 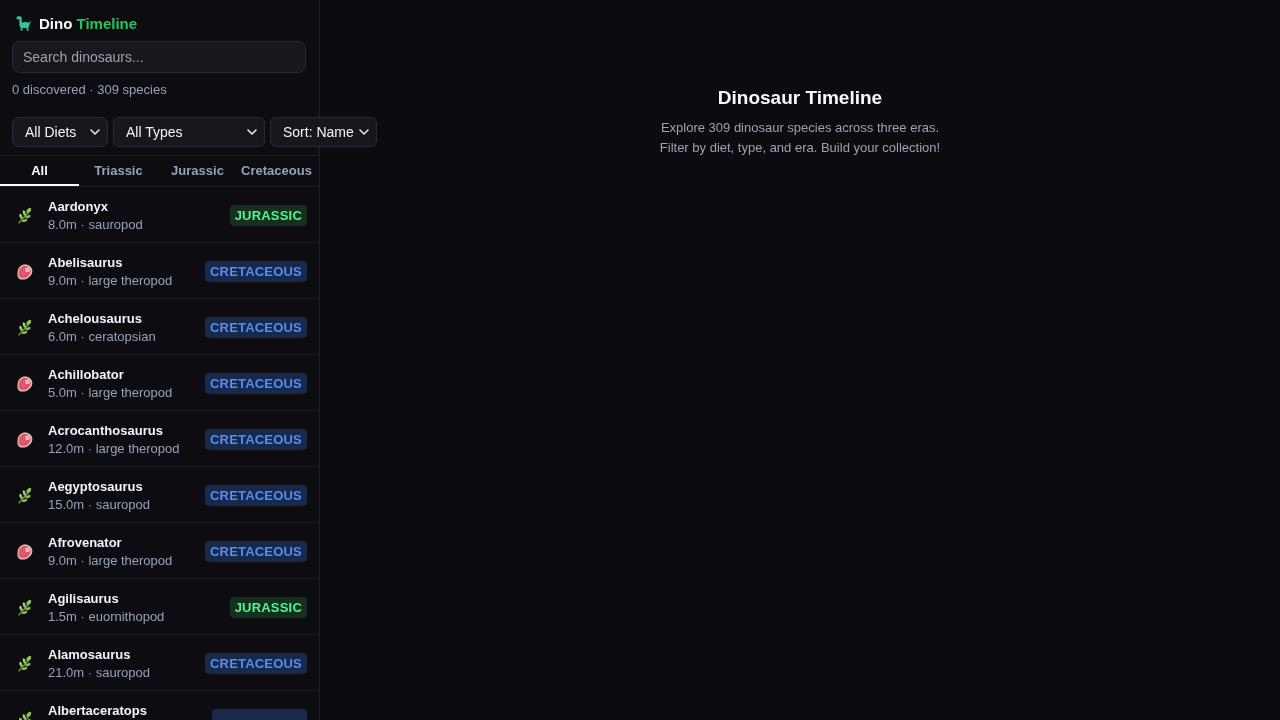 I want to click on dinosaur-icon, so click(x=23, y=23).